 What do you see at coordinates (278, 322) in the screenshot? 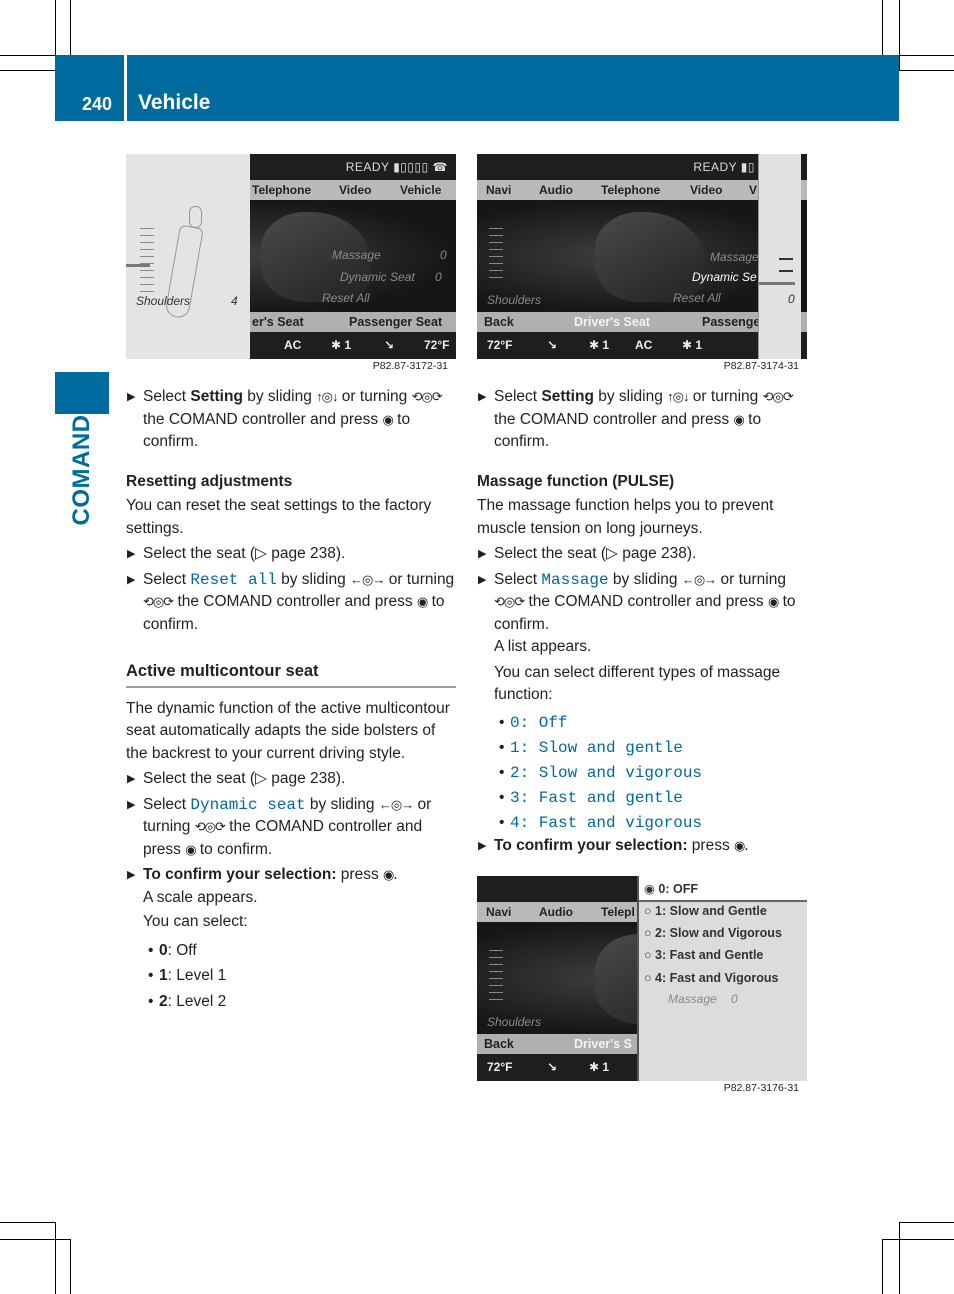
I see `drivers-seat-tab: er's Seat` at bounding box center [278, 322].